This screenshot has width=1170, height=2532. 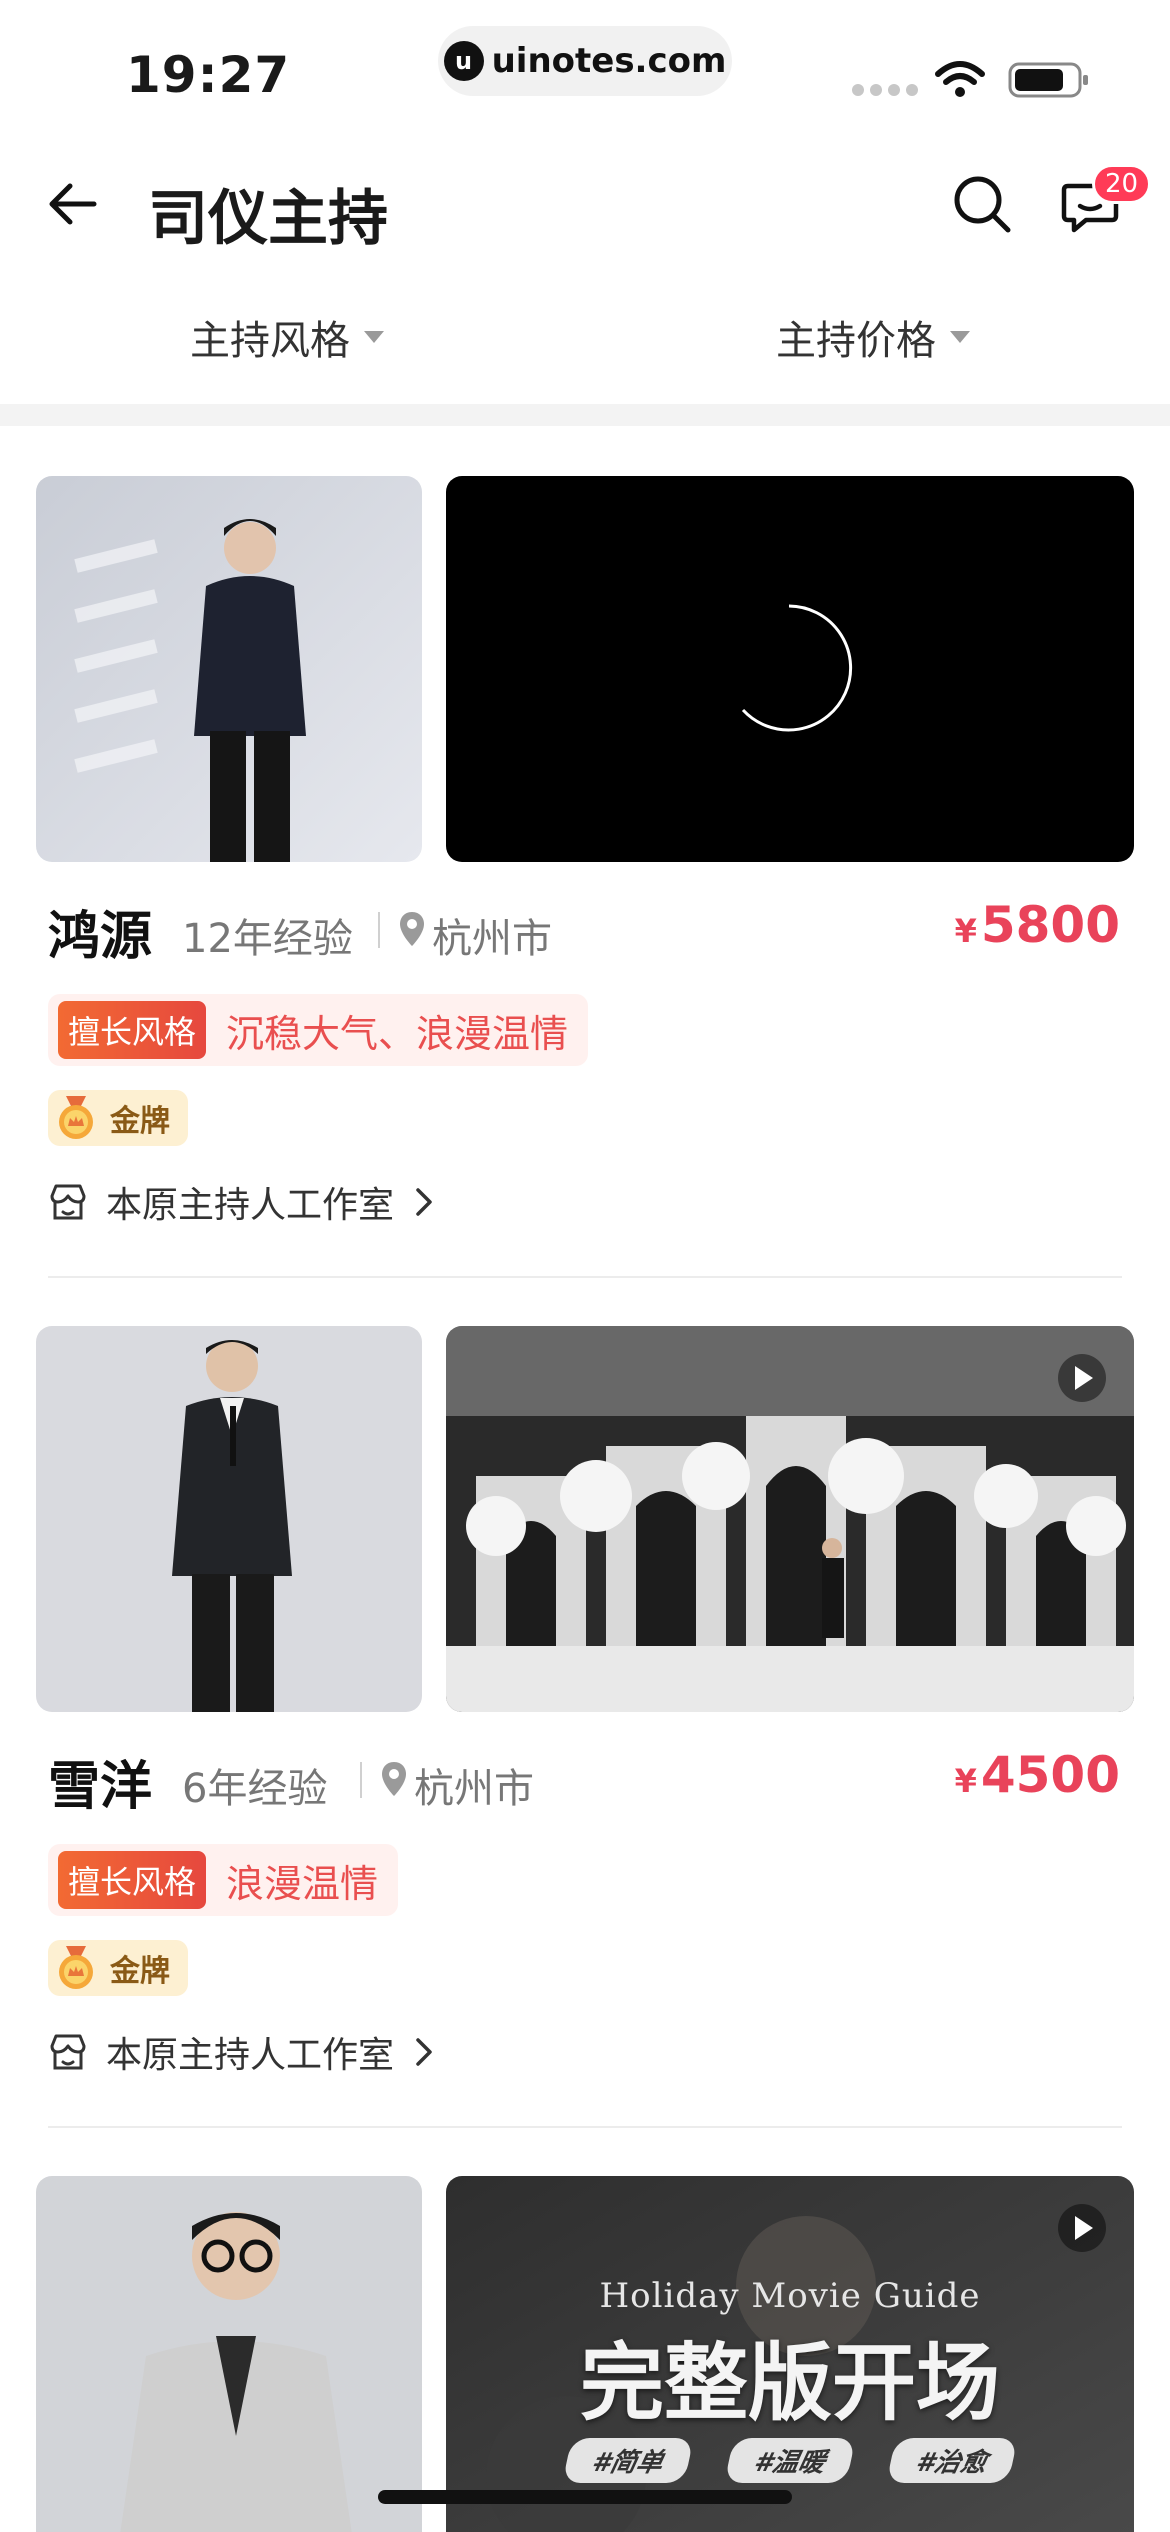 I want to click on page-title: 司仪主持, so click(x=268, y=219).